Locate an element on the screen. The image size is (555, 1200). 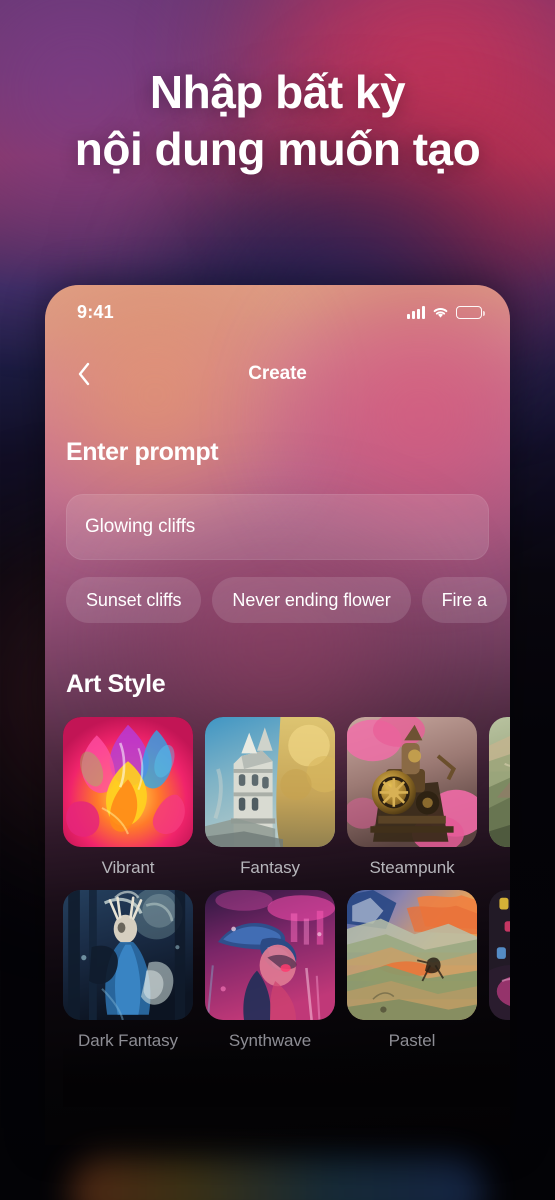
art-style-label: Vibrant is located at coordinates (128, 867).